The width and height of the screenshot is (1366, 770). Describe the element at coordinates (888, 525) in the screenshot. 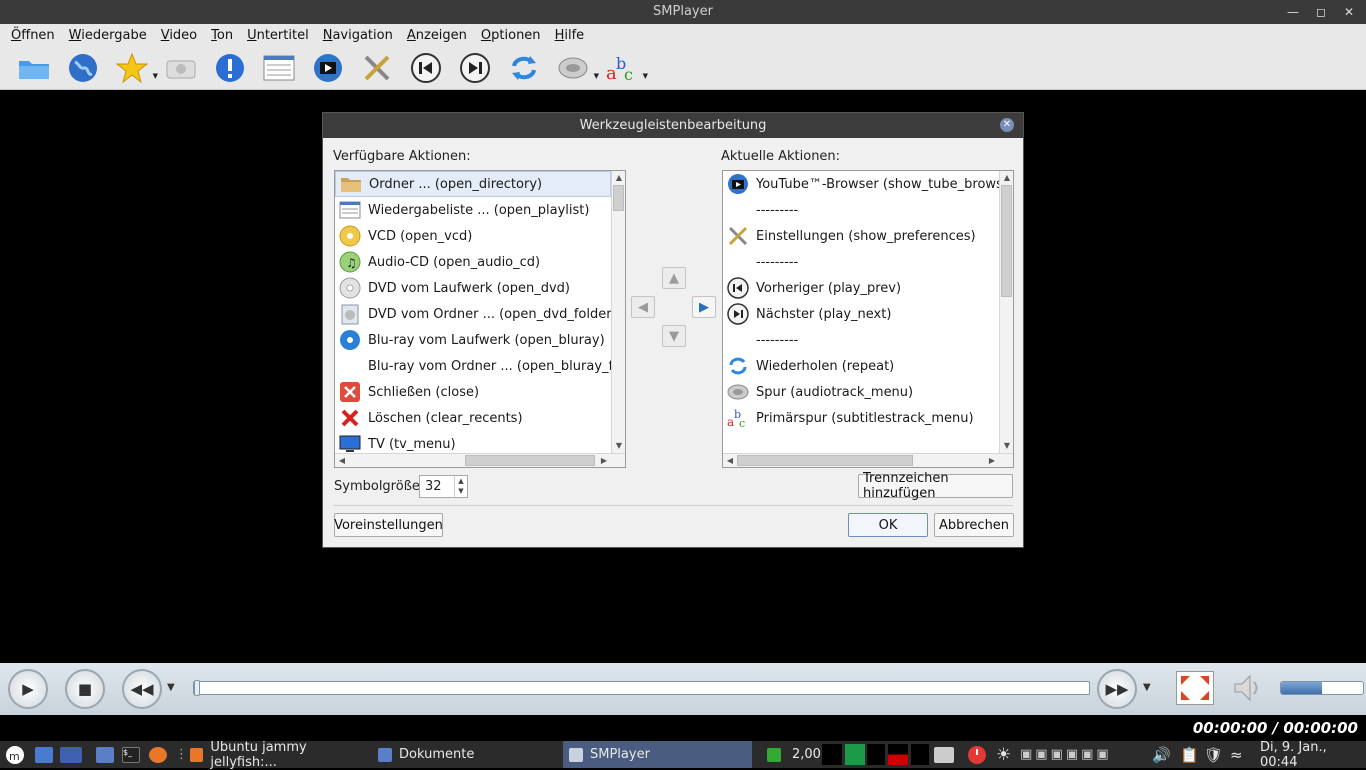

I see `ok-button: OK` at that location.